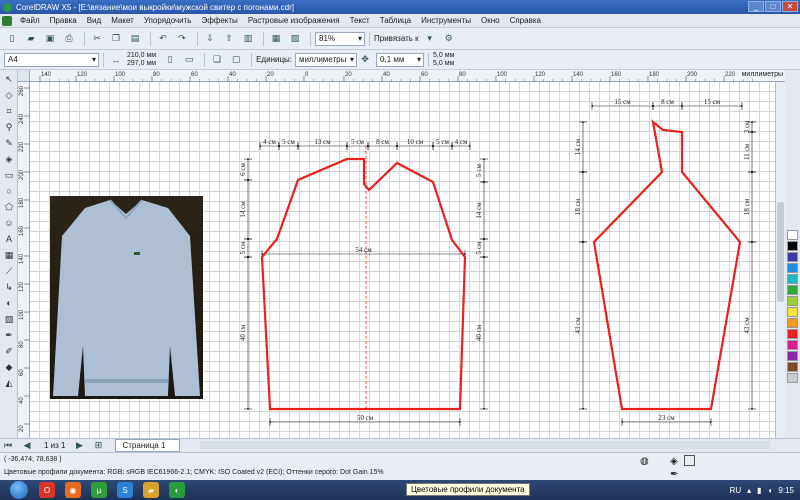 The height and width of the screenshot is (500, 800). I want to click on menu-edit: Правка, so click(63, 21).